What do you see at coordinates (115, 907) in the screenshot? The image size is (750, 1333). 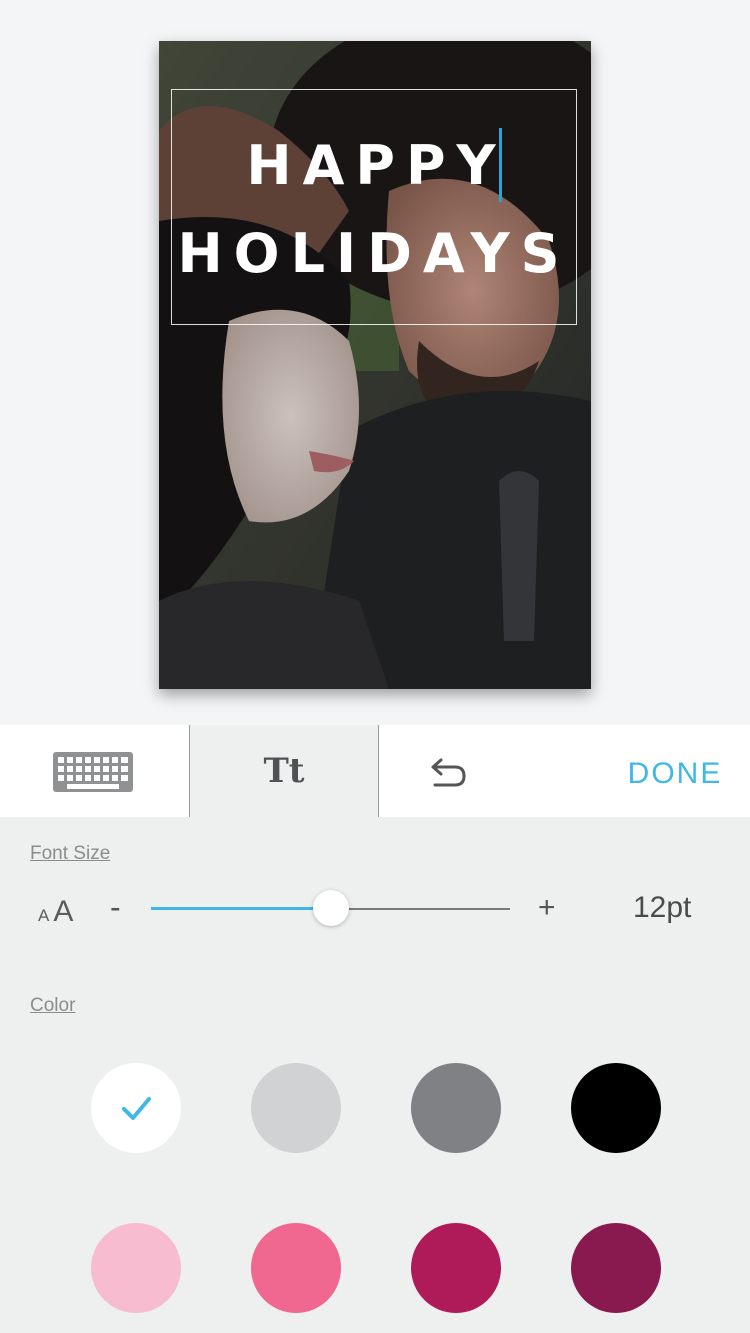 I see `decrease-font-button: -` at bounding box center [115, 907].